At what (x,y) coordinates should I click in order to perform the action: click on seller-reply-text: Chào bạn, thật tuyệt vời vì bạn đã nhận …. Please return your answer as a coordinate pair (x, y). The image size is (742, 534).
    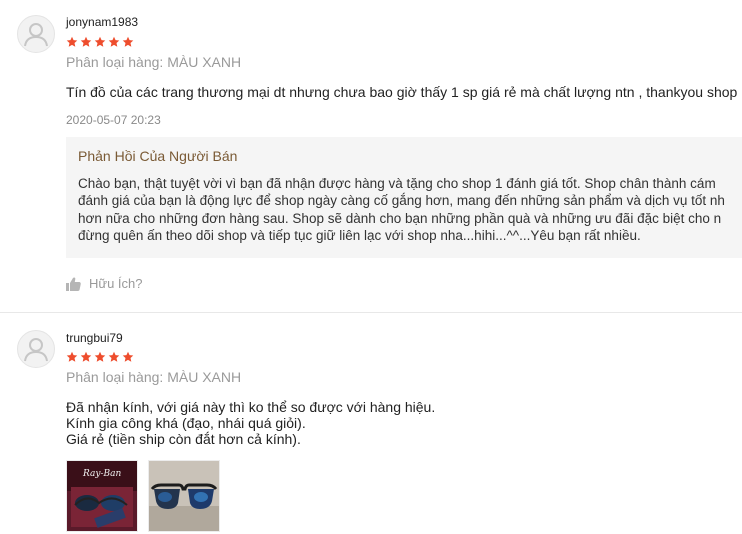
    Looking at the image, I should click on (401, 209).